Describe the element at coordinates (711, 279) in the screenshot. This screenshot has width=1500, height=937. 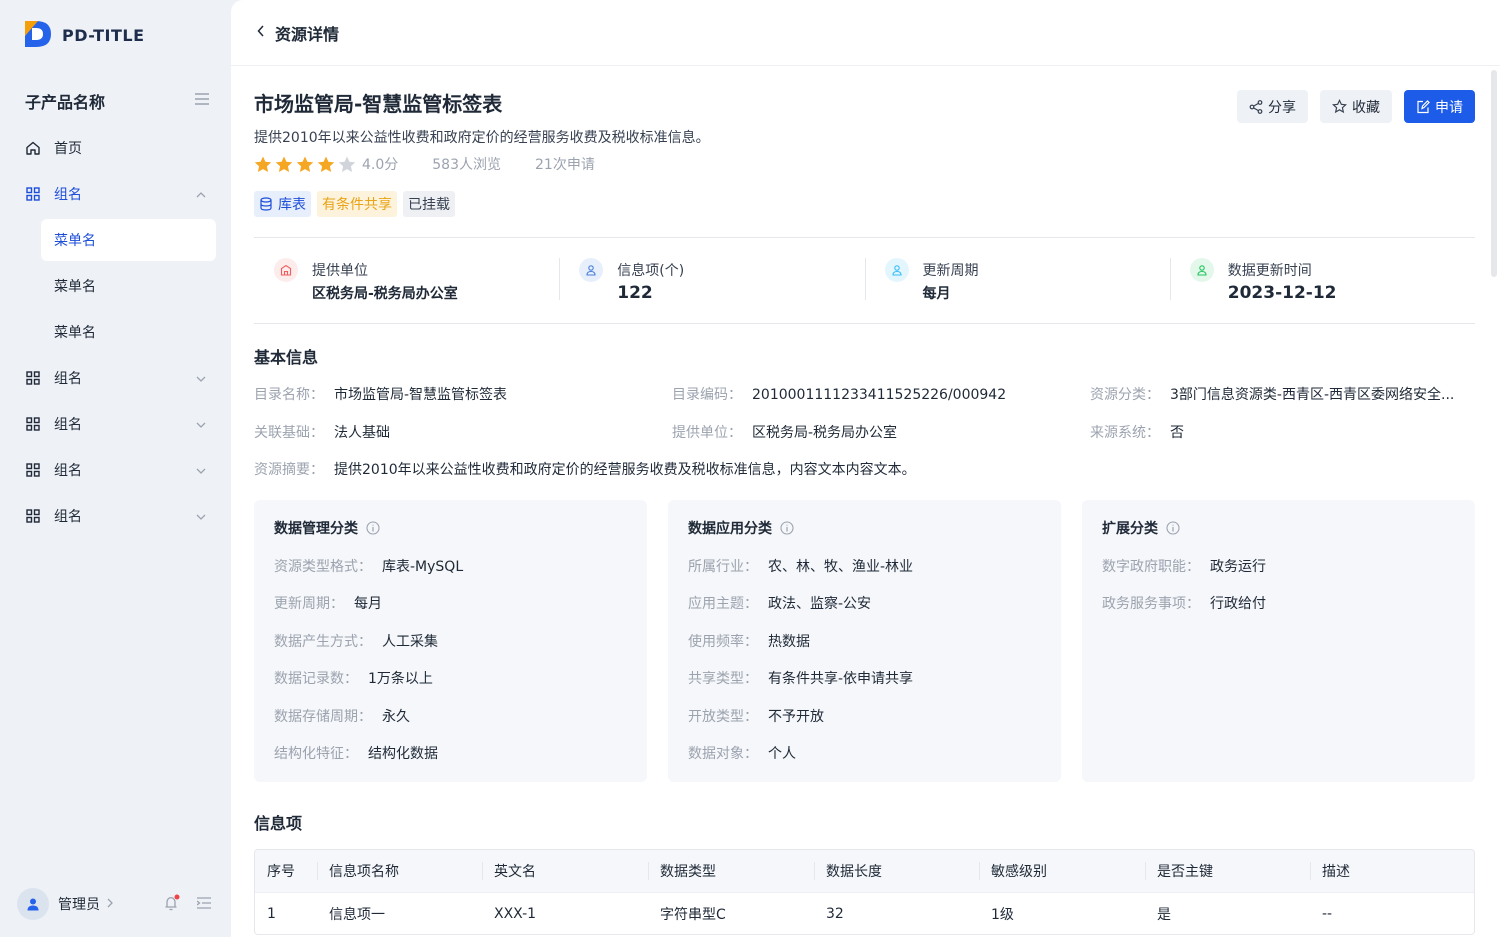
I see `stat-info-items: 信息项(个) 122` at that location.